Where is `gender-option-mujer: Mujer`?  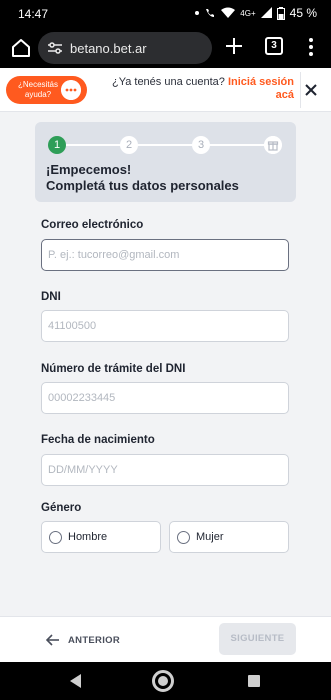 gender-option-mujer: Mujer is located at coordinates (229, 537).